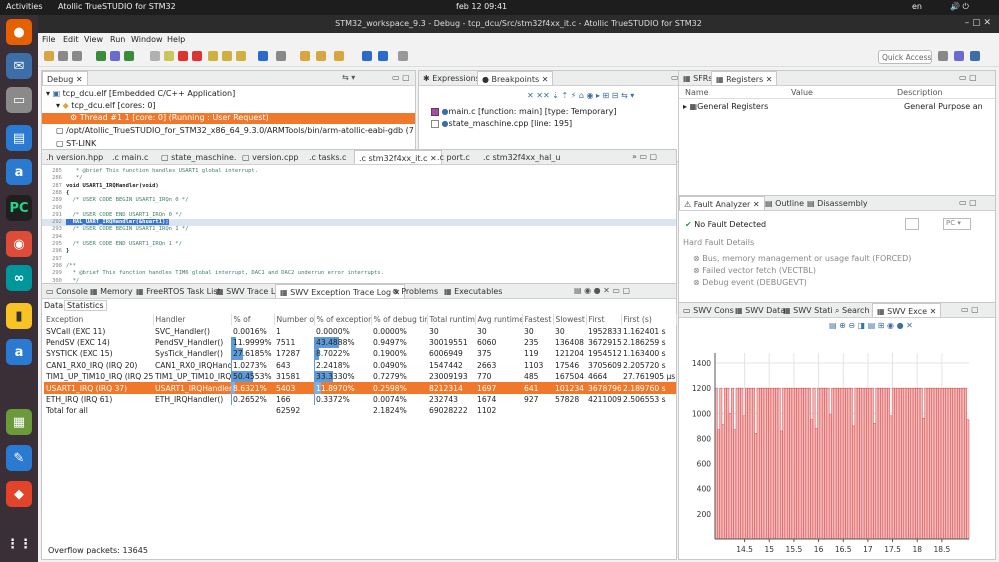 The width and height of the screenshot is (999, 562). What do you see at coordinates (453, 157) in the screenshot?
I see `tab-file: .c port.c` at bounding box center [453, 157].